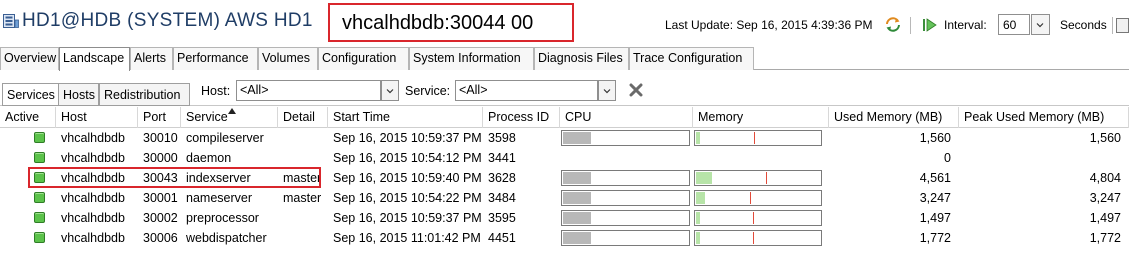  Describe the element at coordinates (471, 58) in the screenshot. I see `tab-system-information: System Information` at that location.